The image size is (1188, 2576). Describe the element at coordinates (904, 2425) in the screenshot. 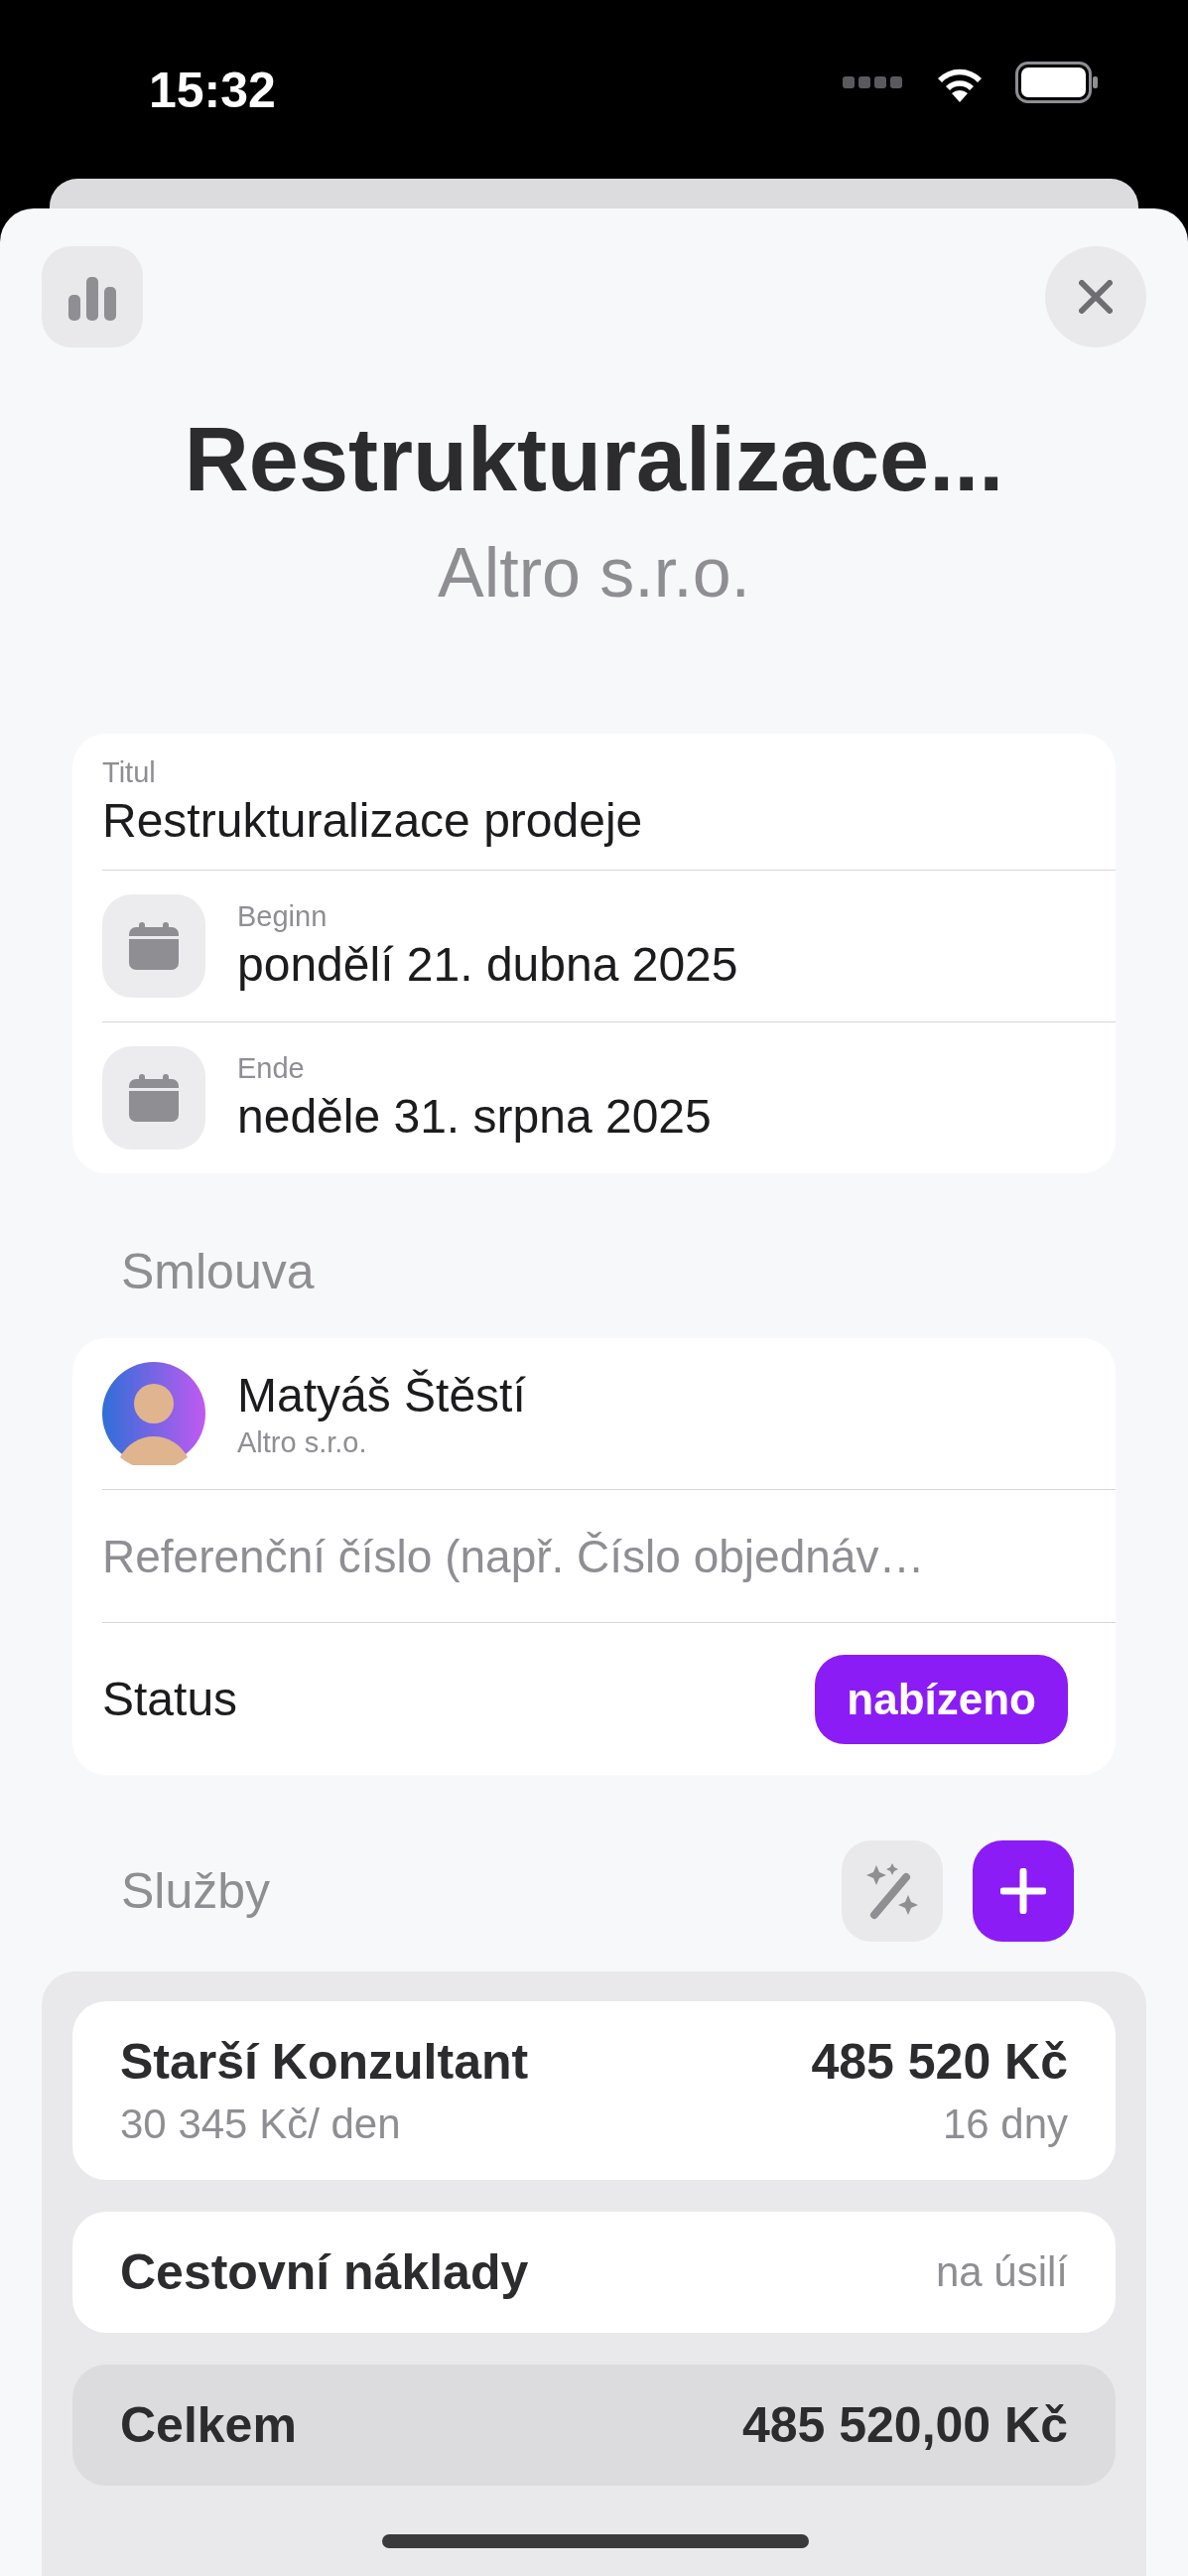

I see `total-amount: 485 520,00 Kč` at that location.